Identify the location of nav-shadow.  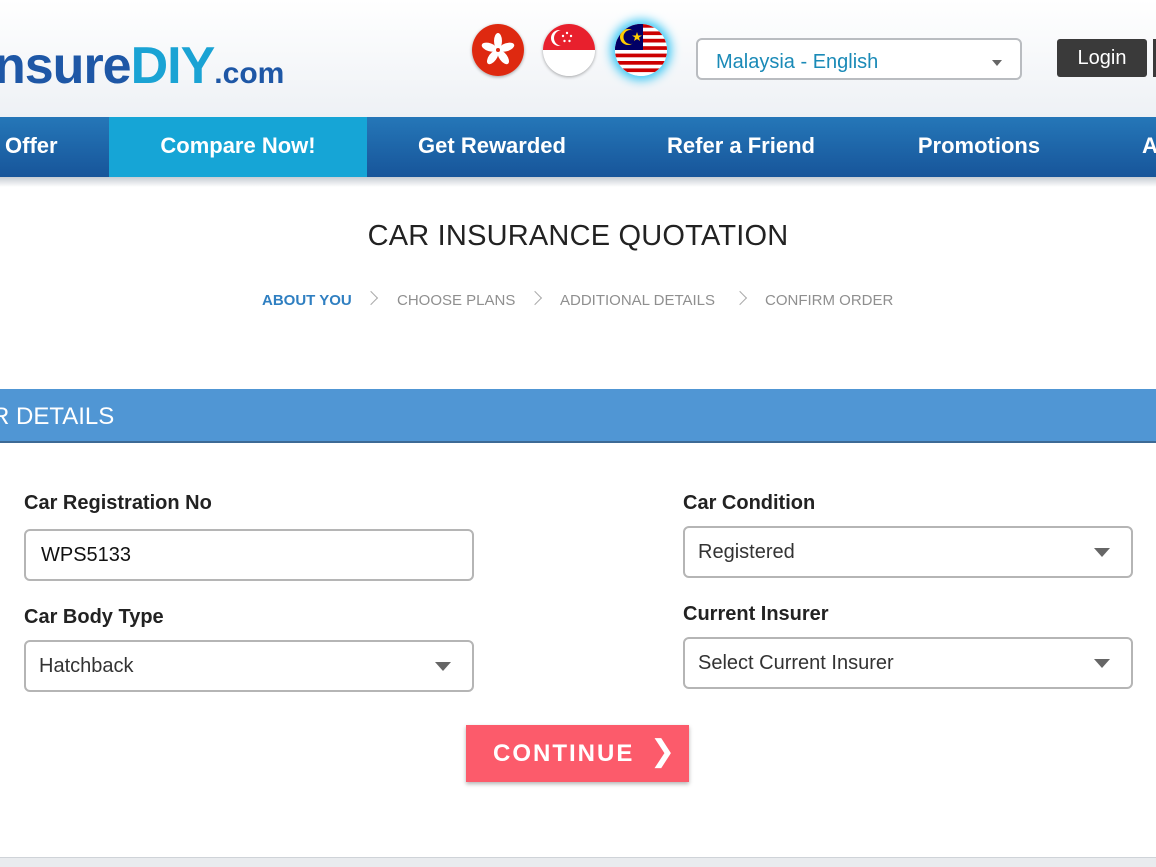
(578, 182).